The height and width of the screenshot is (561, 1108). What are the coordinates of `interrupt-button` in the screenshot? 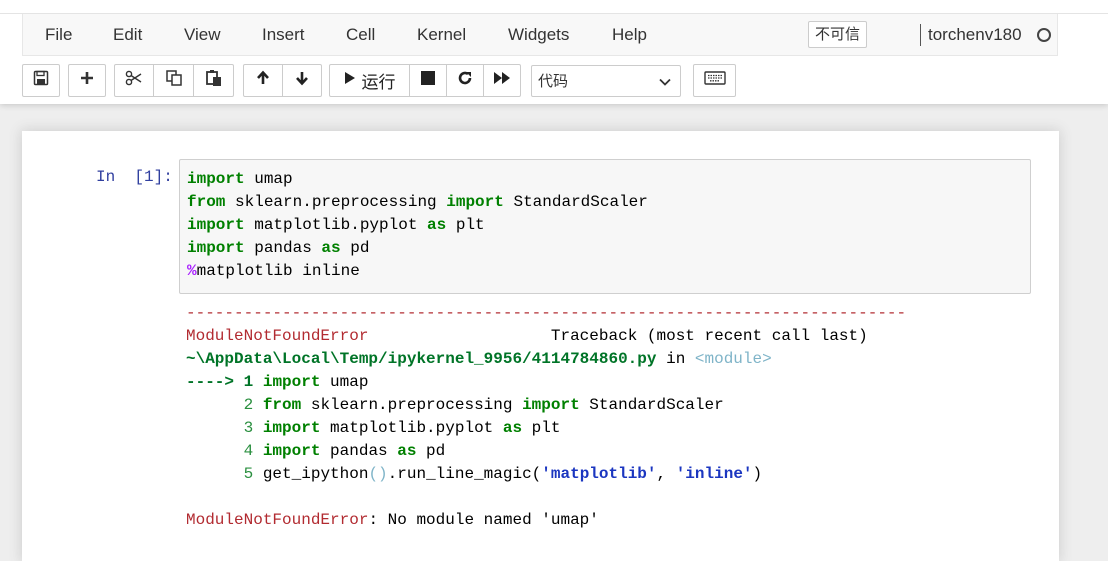 It's located at (428, 80).